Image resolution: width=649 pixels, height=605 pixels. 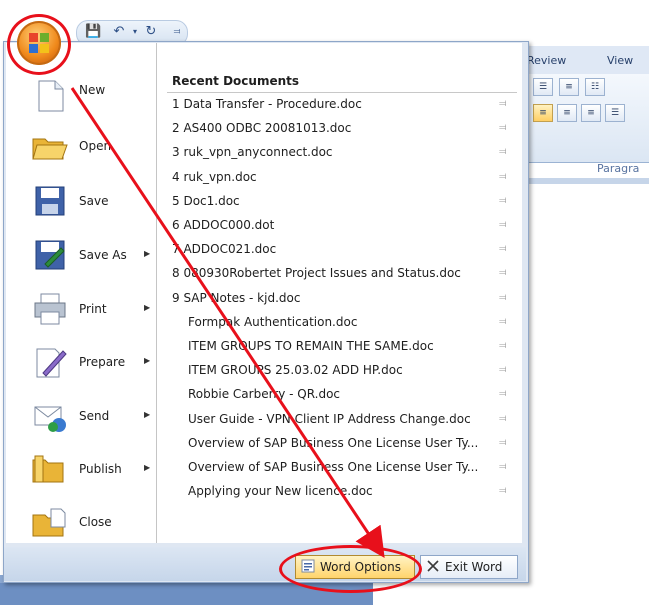 I want to click on menu-item-send: Send ▶, so click(x=81, y=416).